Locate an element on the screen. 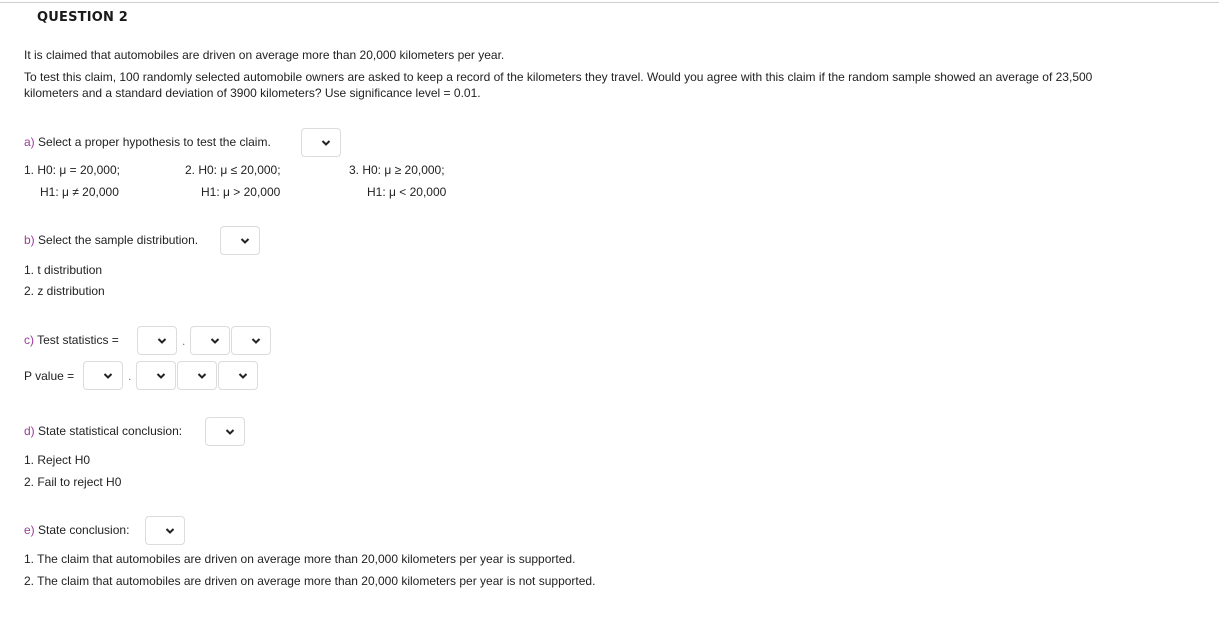 The height and width of the screenshot is (638, 1219). p-value-digit-1-select is located at coordinates (156, 375).